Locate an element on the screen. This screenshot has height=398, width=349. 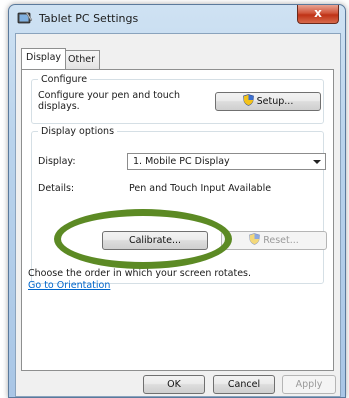
go-to-orientation-link: Go to Orientation is located at coordinates (69, 285).